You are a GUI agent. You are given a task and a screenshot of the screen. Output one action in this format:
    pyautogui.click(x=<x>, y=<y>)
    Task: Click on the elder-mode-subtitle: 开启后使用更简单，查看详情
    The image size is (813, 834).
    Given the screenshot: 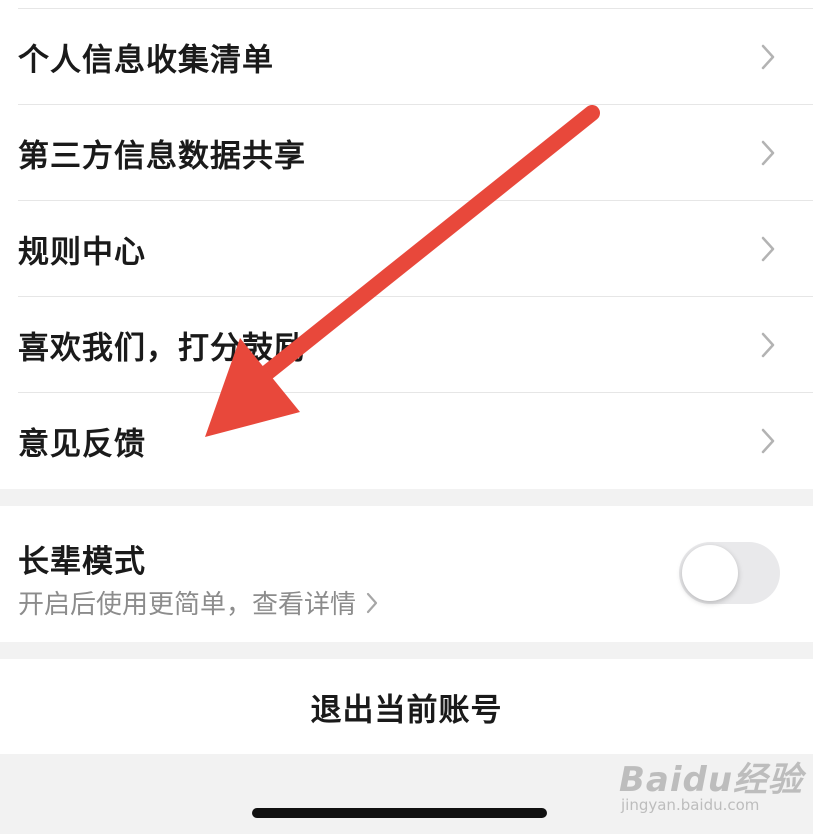 What is the action you would take?
    pyautogui.click(x=187, y=605)
    